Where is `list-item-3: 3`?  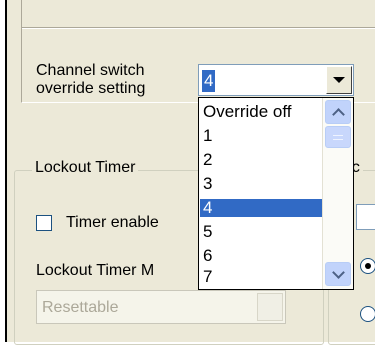 list-item-3: 3 is located at coordinates (262, 184).